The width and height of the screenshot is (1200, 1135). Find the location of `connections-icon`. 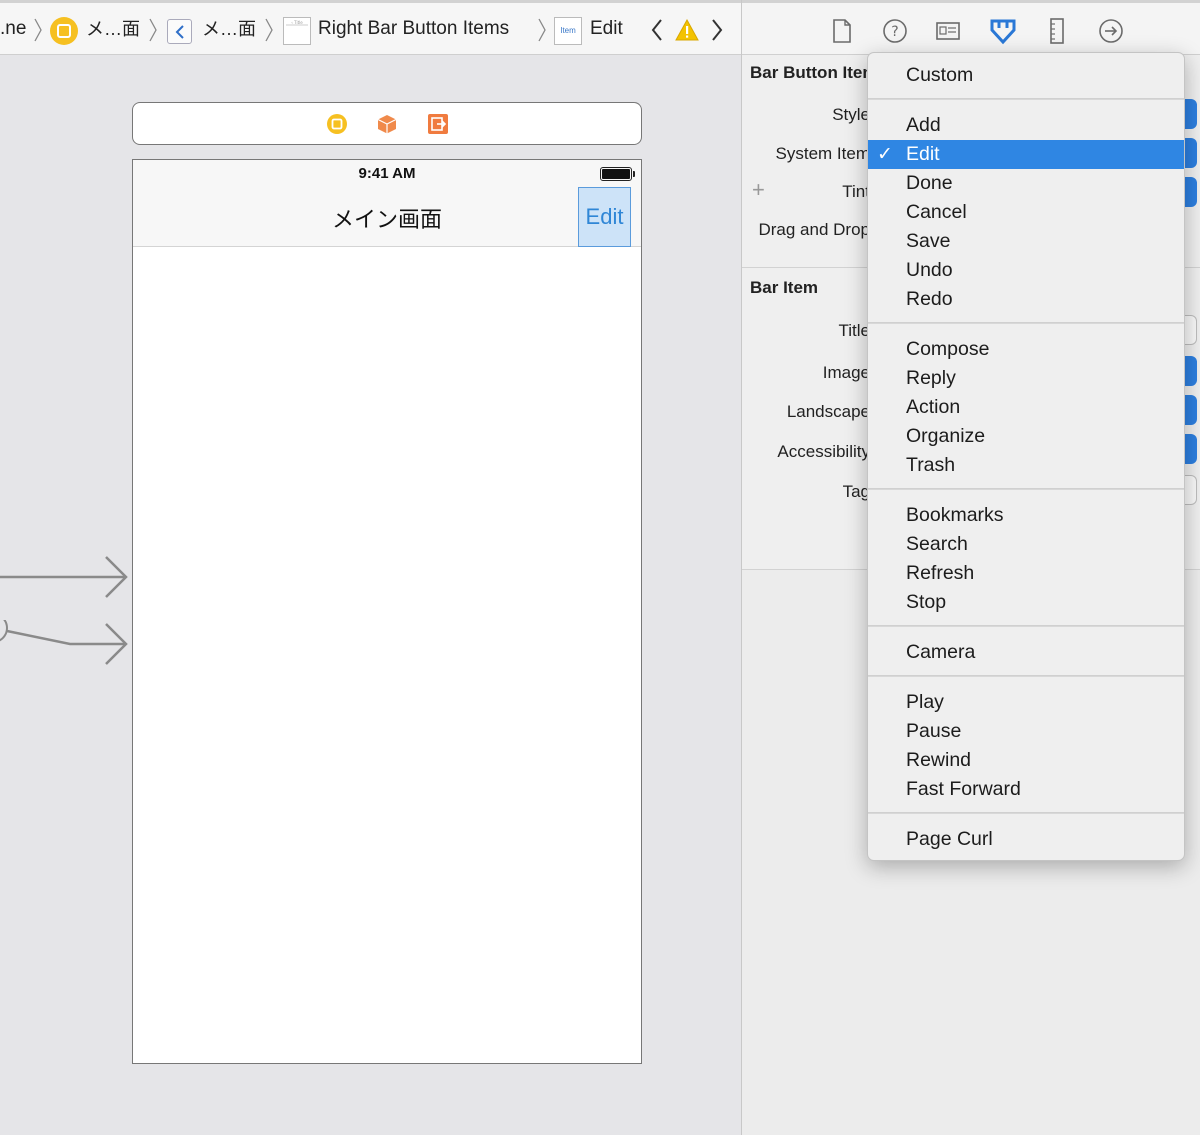

connections-icon is located at coordinates (1110, 31).